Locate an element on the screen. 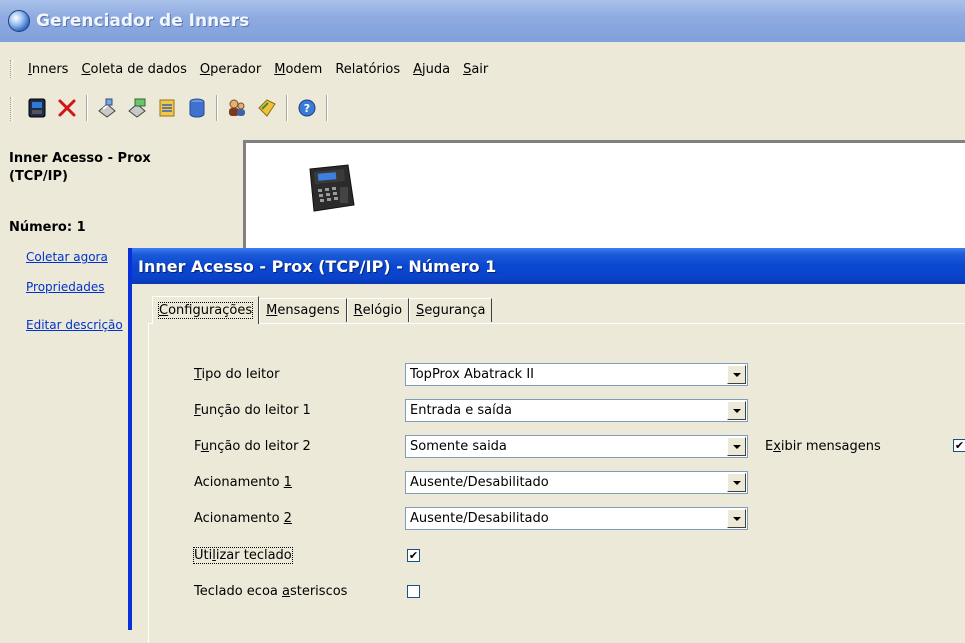 Image resolution: width=965 pixels, height=643 pixels. utilizar-teclado-label: Utilizar teclado is located at coordinates (243, 555).